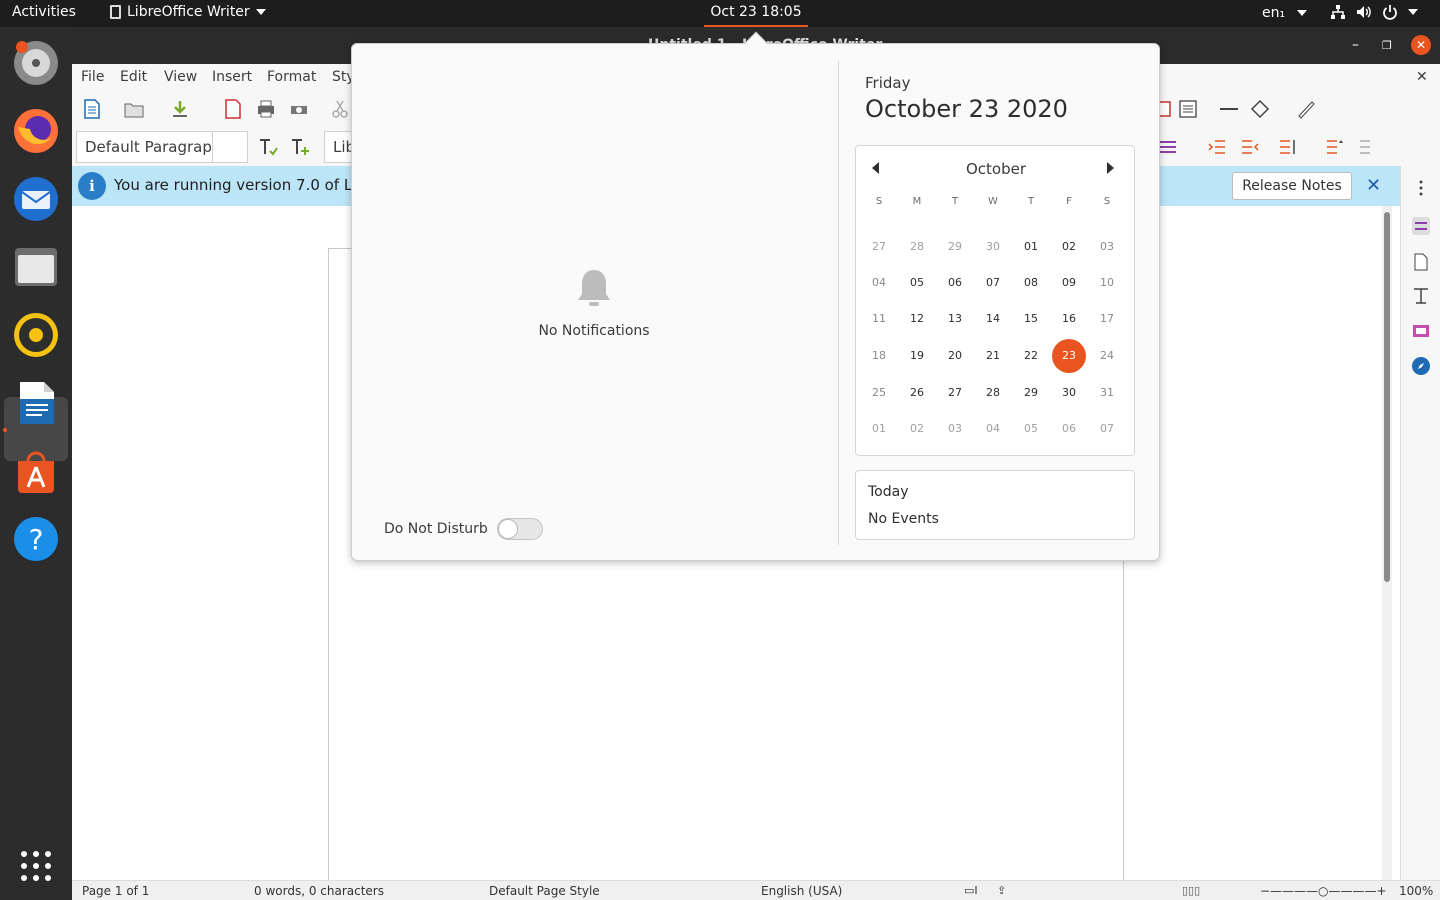 The height and width of the screenshot is (900, 1440). I want to click on app-menu: LibreOffice Writer, so click(188, 12).